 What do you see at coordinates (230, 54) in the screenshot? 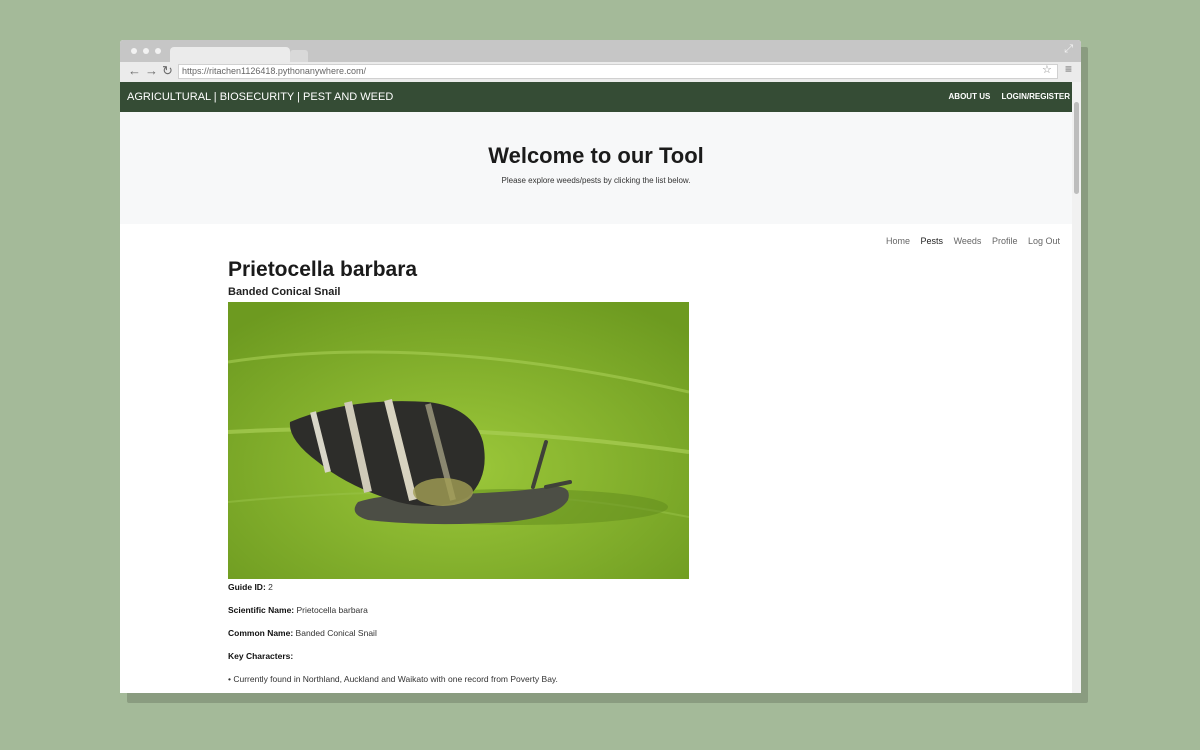
I see `browser-tab-active` at bounding box center [230, 54].